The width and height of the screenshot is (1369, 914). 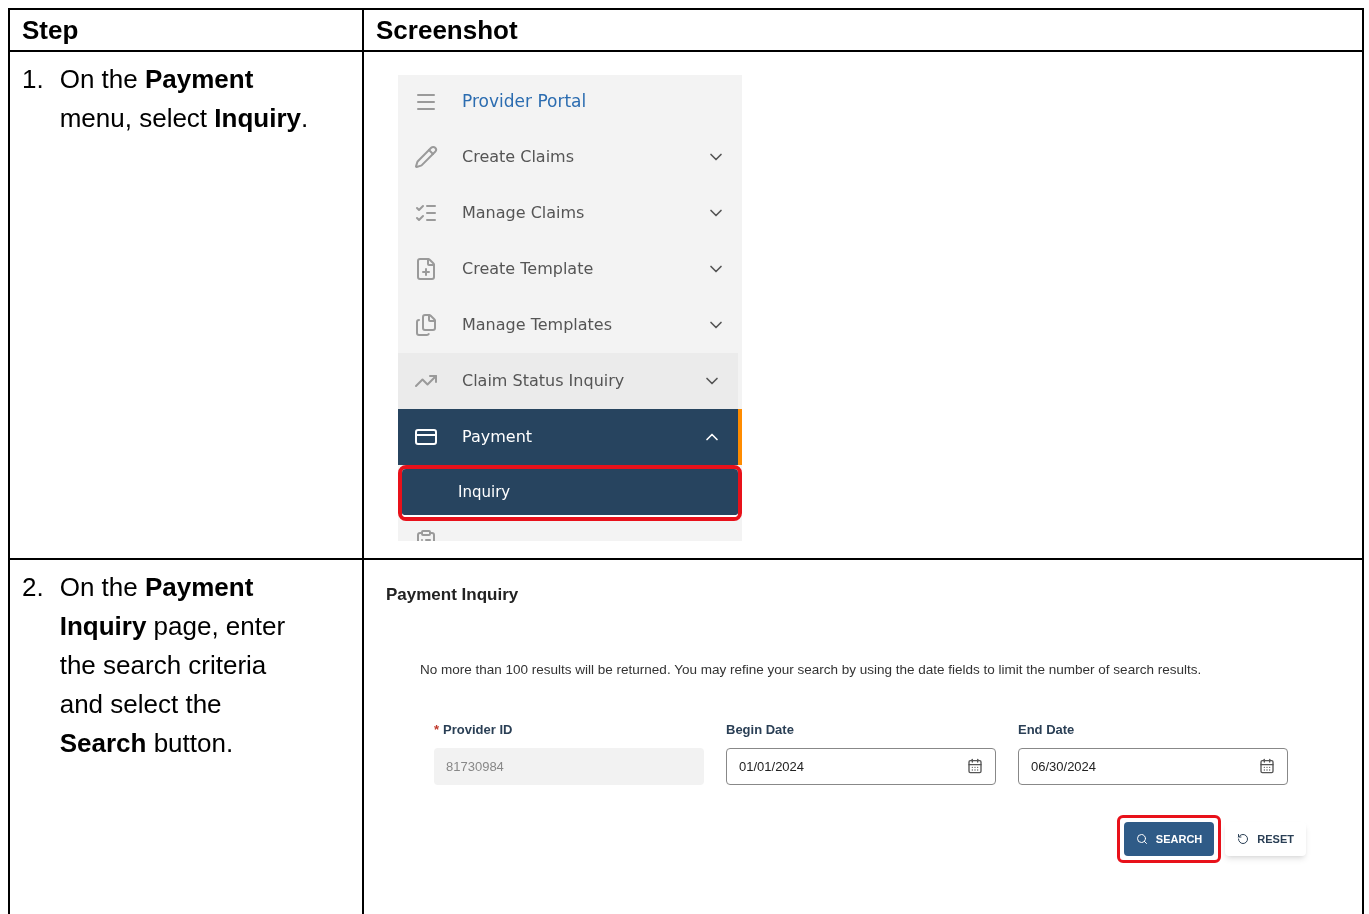 I want to click on menu-item: Manage Templates, so click(x=570, y=325).